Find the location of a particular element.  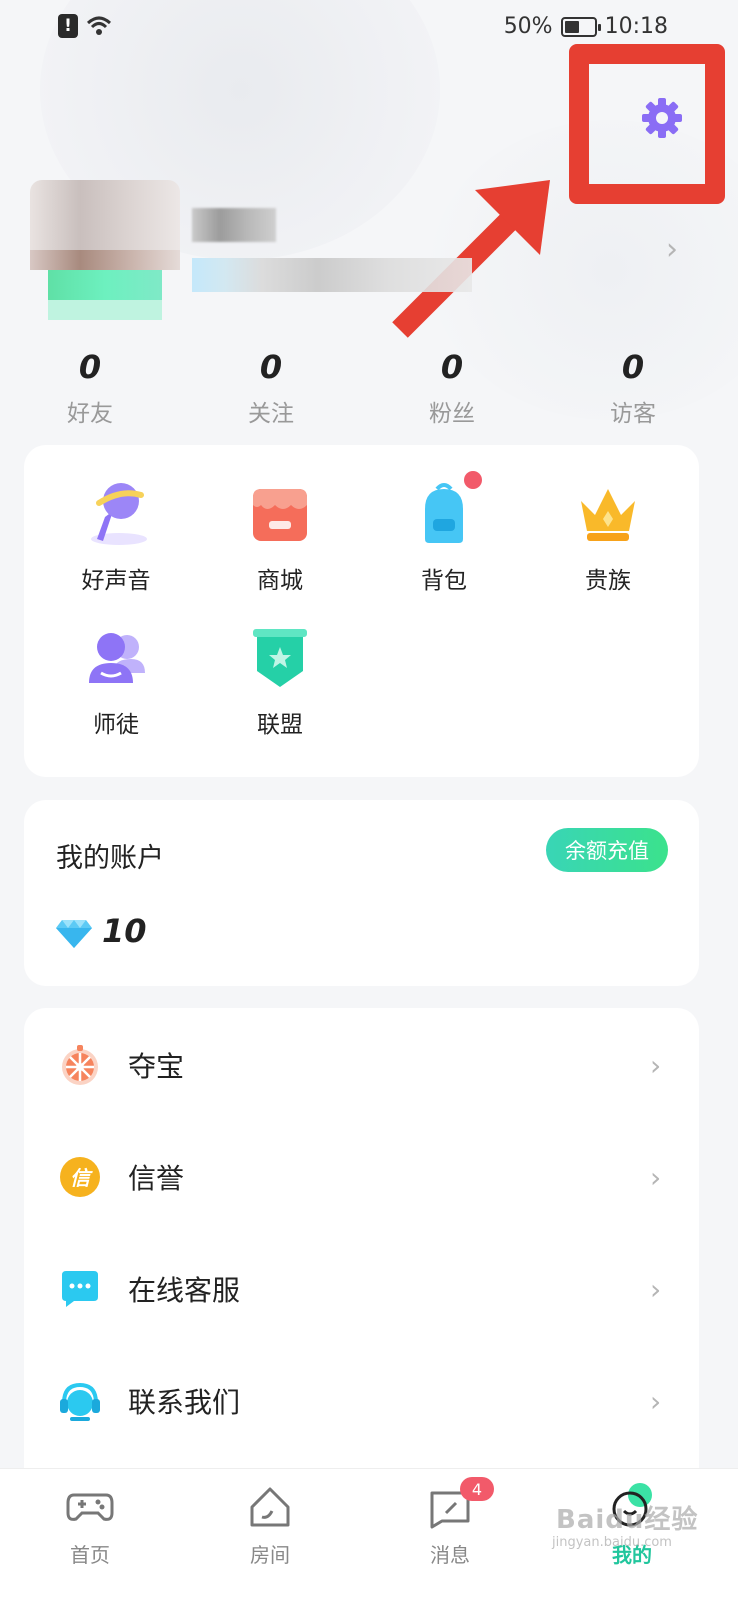

menu-item-contact-us: 联系我们 › is located at coordinates (361, 1401).